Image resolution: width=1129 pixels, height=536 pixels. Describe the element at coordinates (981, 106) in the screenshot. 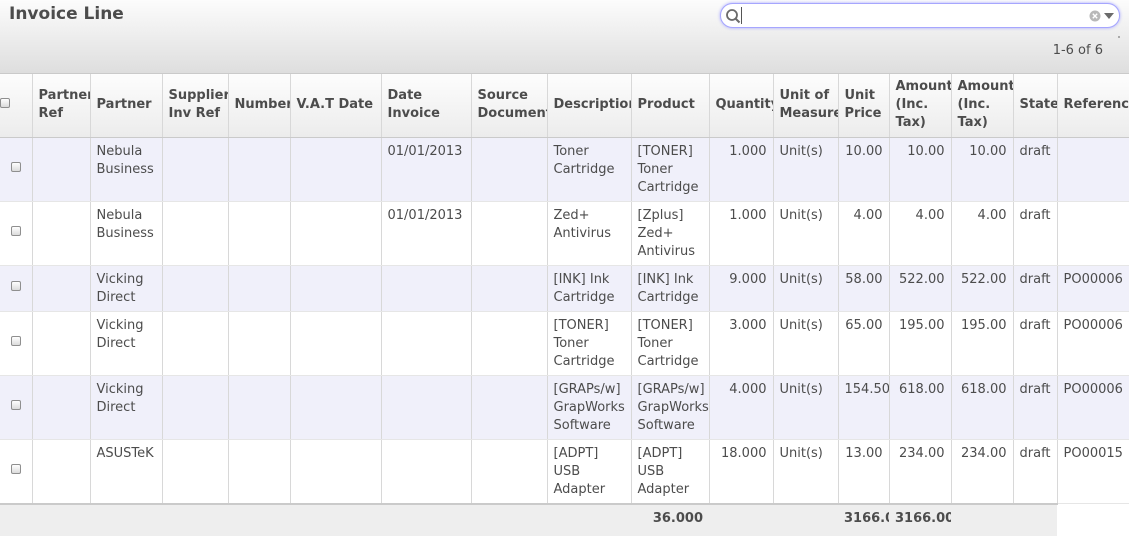

I see `column-header-amount-inc-tax-2: Amount (Inc. Tax)` at that location.